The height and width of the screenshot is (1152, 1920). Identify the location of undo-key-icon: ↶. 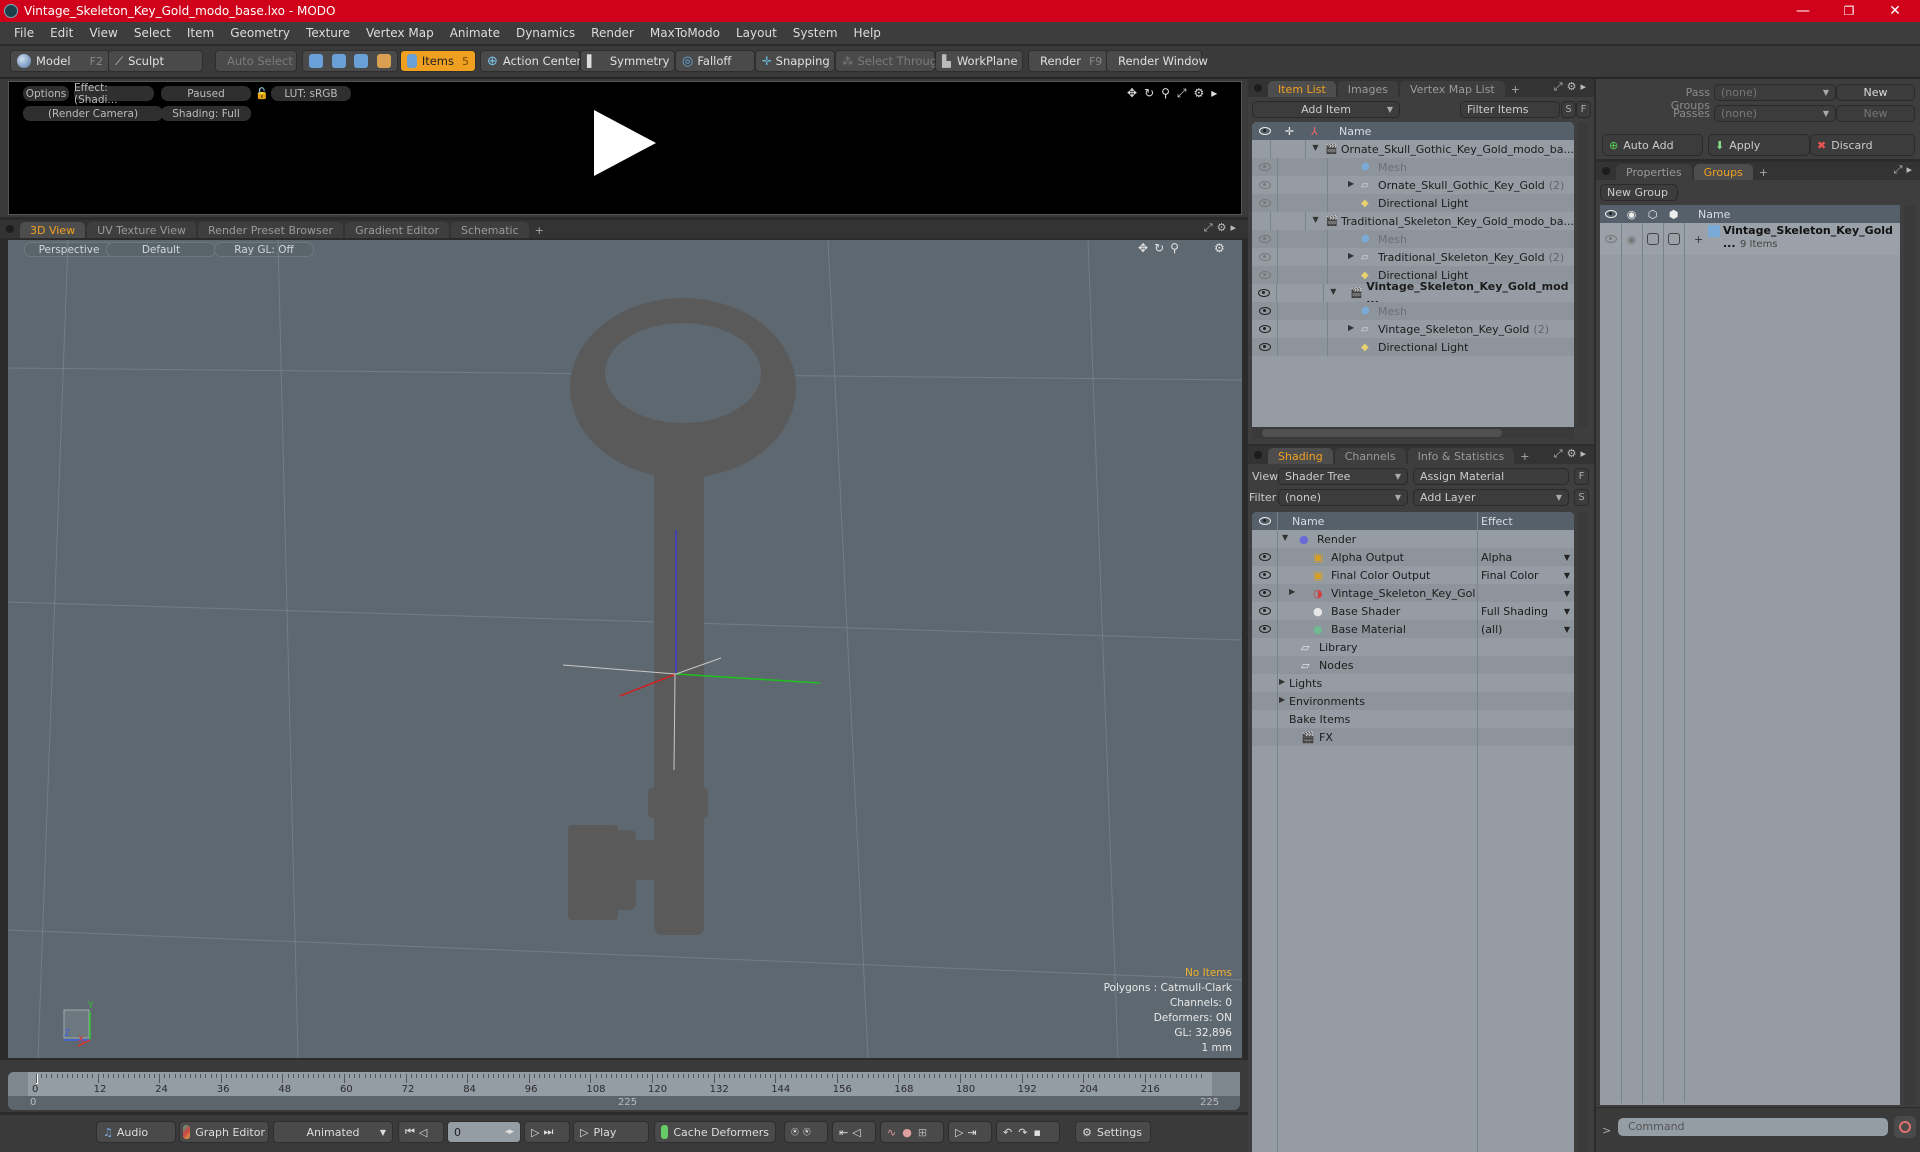
(1010, 1132).